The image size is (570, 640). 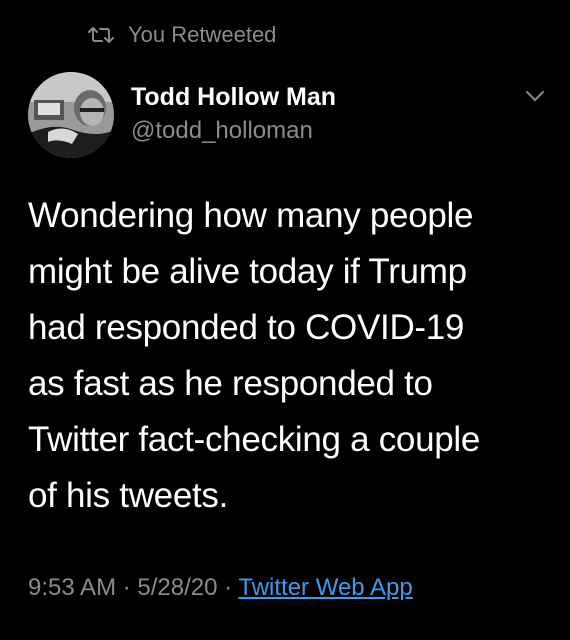 What do you see at coordinates (251, 215) in the screenshot?
I see `tweet-line: Wondering how many people` at bounding box center [251, 215].